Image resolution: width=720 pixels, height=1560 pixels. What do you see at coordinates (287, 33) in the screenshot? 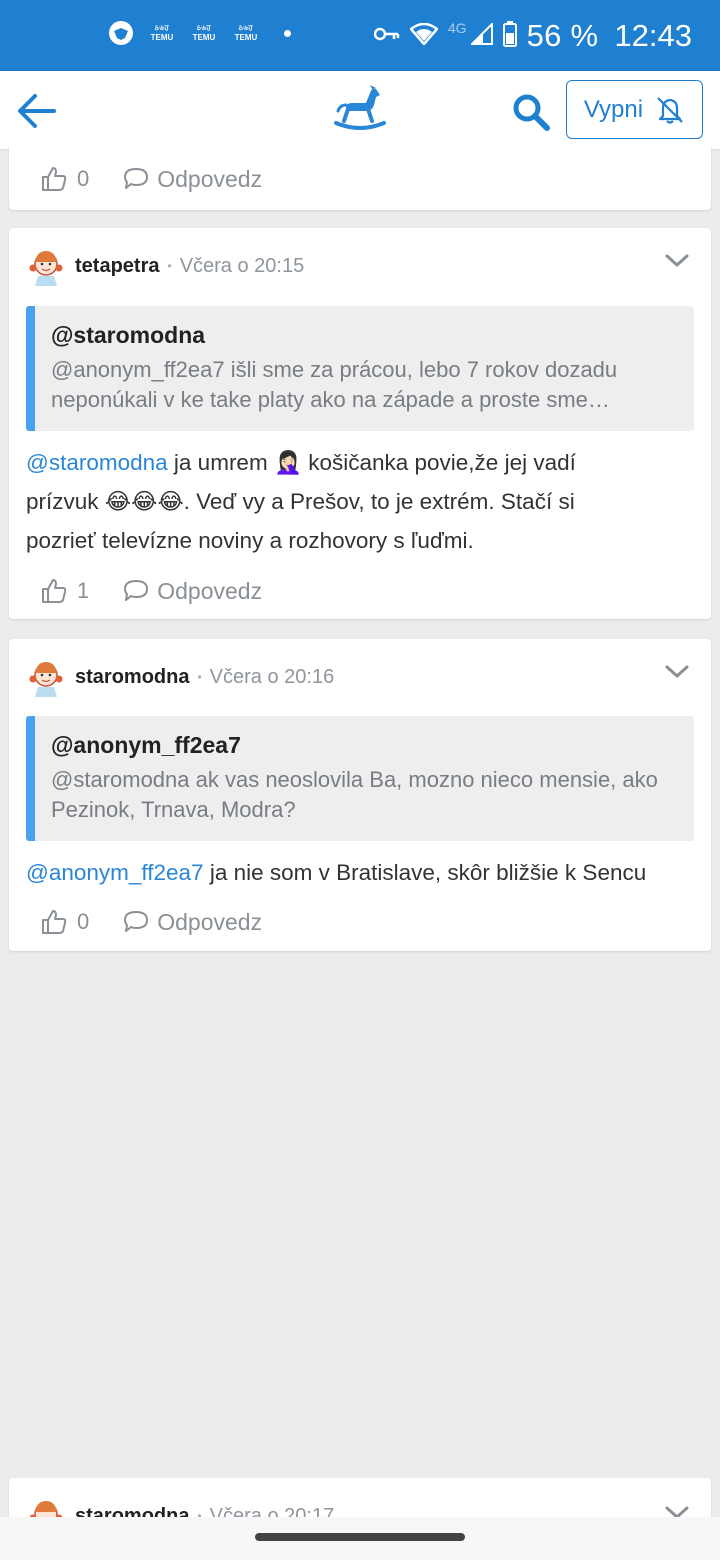
I see `more-notifications-dot` at bounding box center [287, 33].